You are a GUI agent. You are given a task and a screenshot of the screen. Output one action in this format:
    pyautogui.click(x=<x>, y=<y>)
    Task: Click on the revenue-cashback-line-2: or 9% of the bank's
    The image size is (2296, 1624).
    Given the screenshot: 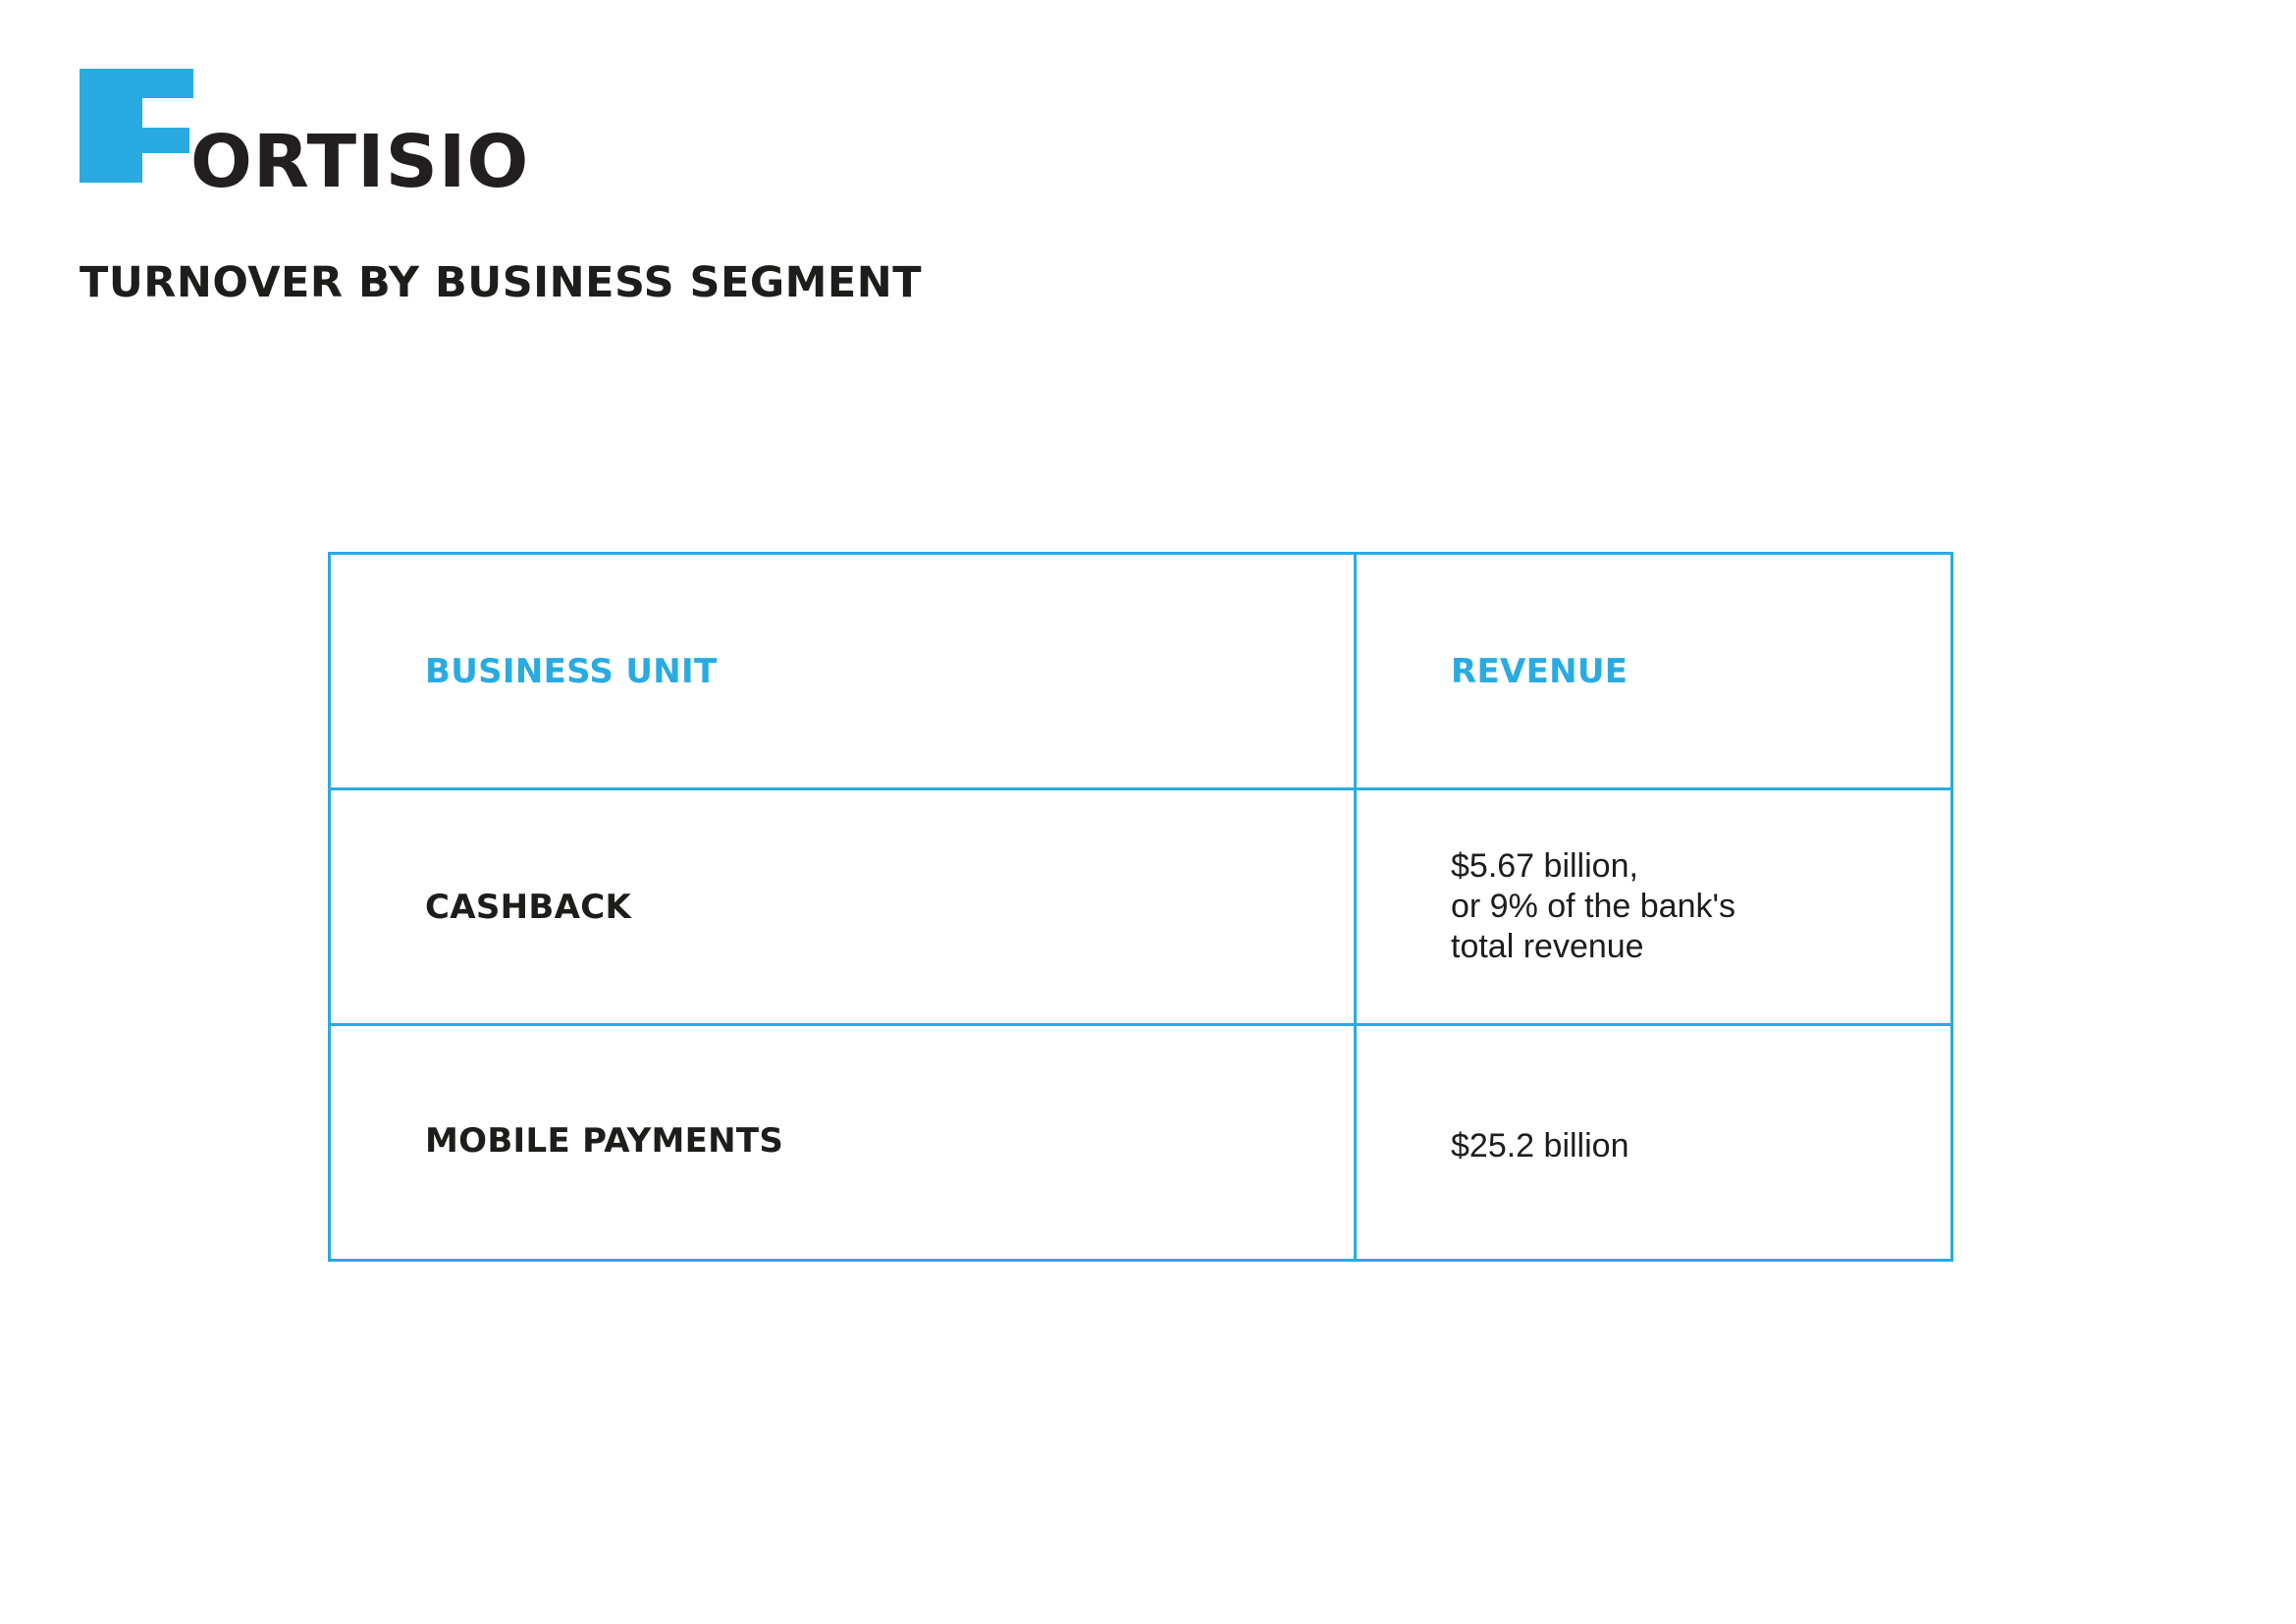 What is the action you would take?
    pyautogui.click(x=1593, y=906)
    